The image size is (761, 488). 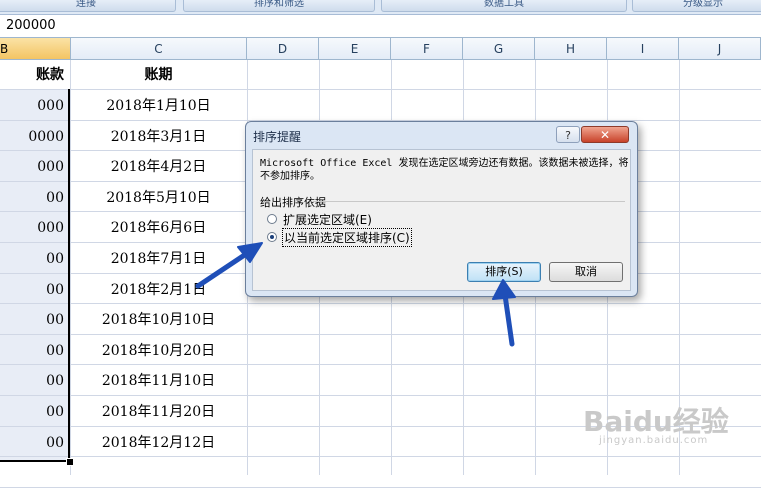 What do you see at coordinates (158, 351) in the screenshot?
I see `cell-c-date: 2018年10月20日` at bounding box center [158, 351].